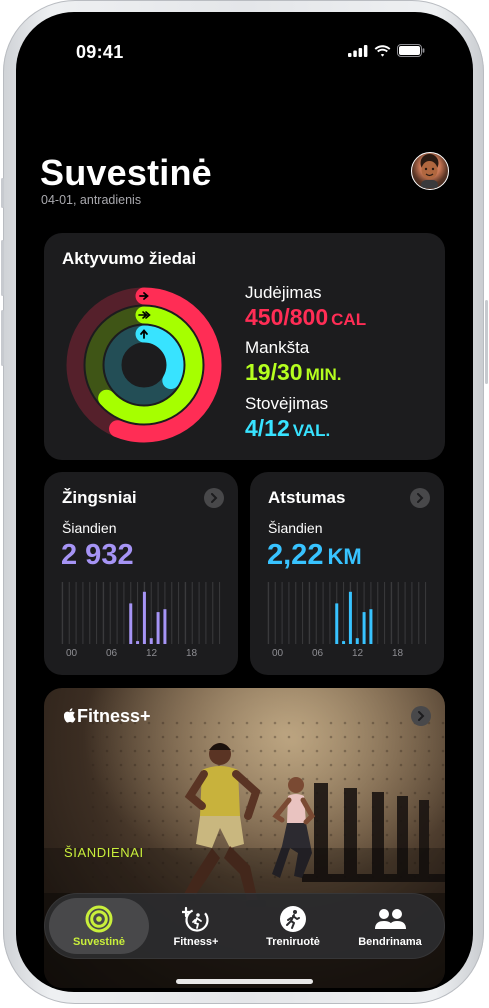 The image size is (489, 1008). What do you see at coordinates (382, 50) in the screenshot?
I see `wifi-icon` at bounding box center [382, 50].